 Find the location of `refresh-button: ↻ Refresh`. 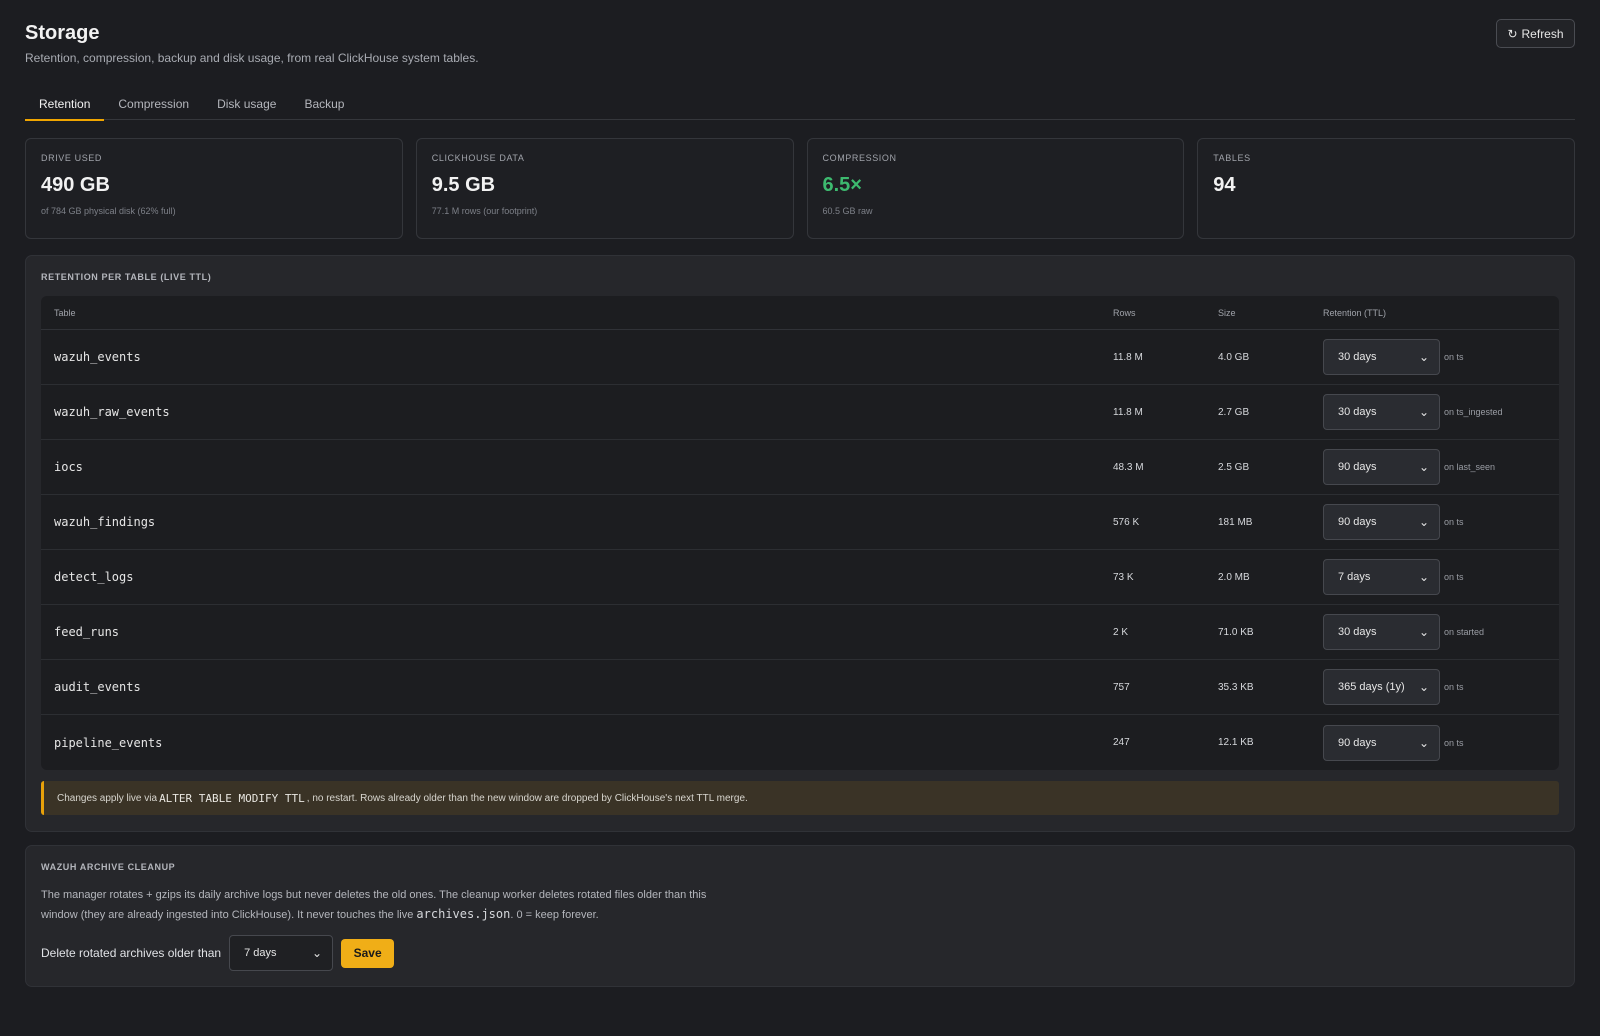

refresh-button: ↻ Refresh is located at coordinates (1535, 33).